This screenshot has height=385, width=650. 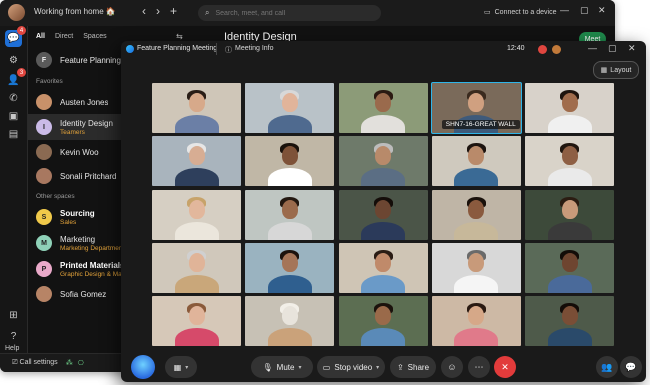 I want to click on search-input, so click(x=295, y=13).